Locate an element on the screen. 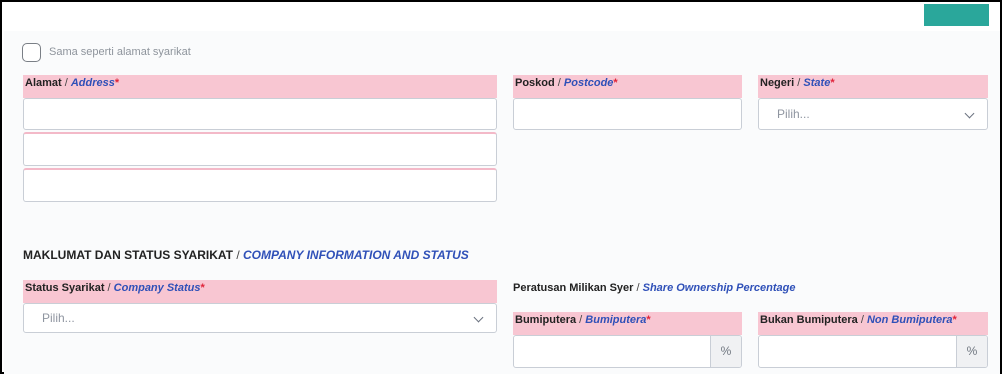  non-bumiputera-label-ms: Bukan Bumiputera is located at coordinates (809, 320).